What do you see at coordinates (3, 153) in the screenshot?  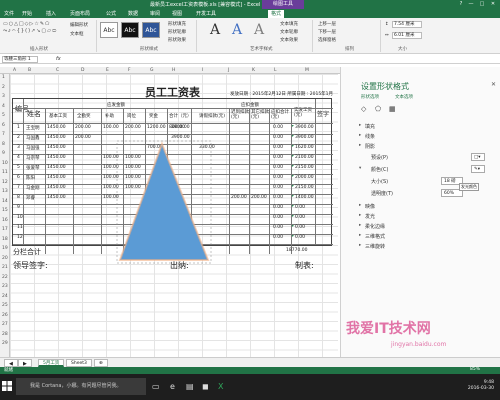 I see `row-header: 9` at bounding box center [3, 153].